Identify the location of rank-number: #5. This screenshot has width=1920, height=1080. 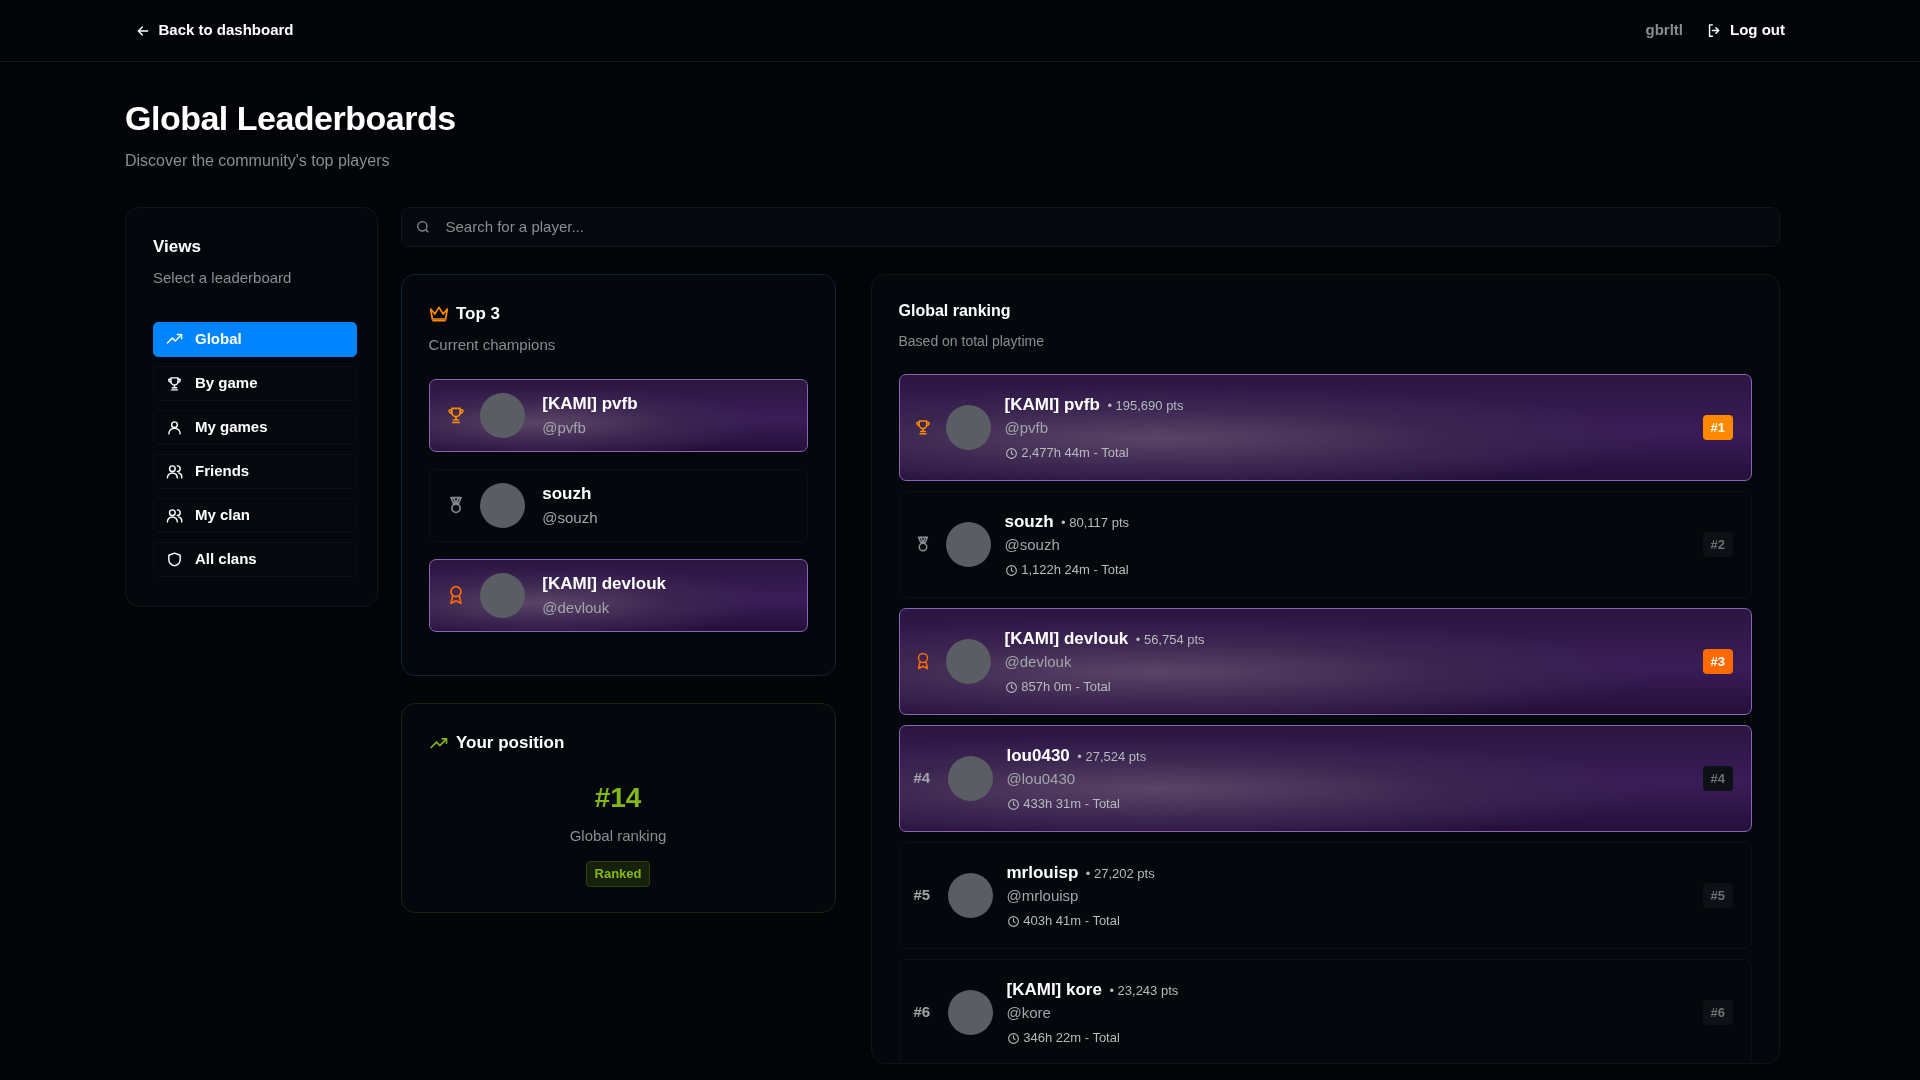
(922, 895).